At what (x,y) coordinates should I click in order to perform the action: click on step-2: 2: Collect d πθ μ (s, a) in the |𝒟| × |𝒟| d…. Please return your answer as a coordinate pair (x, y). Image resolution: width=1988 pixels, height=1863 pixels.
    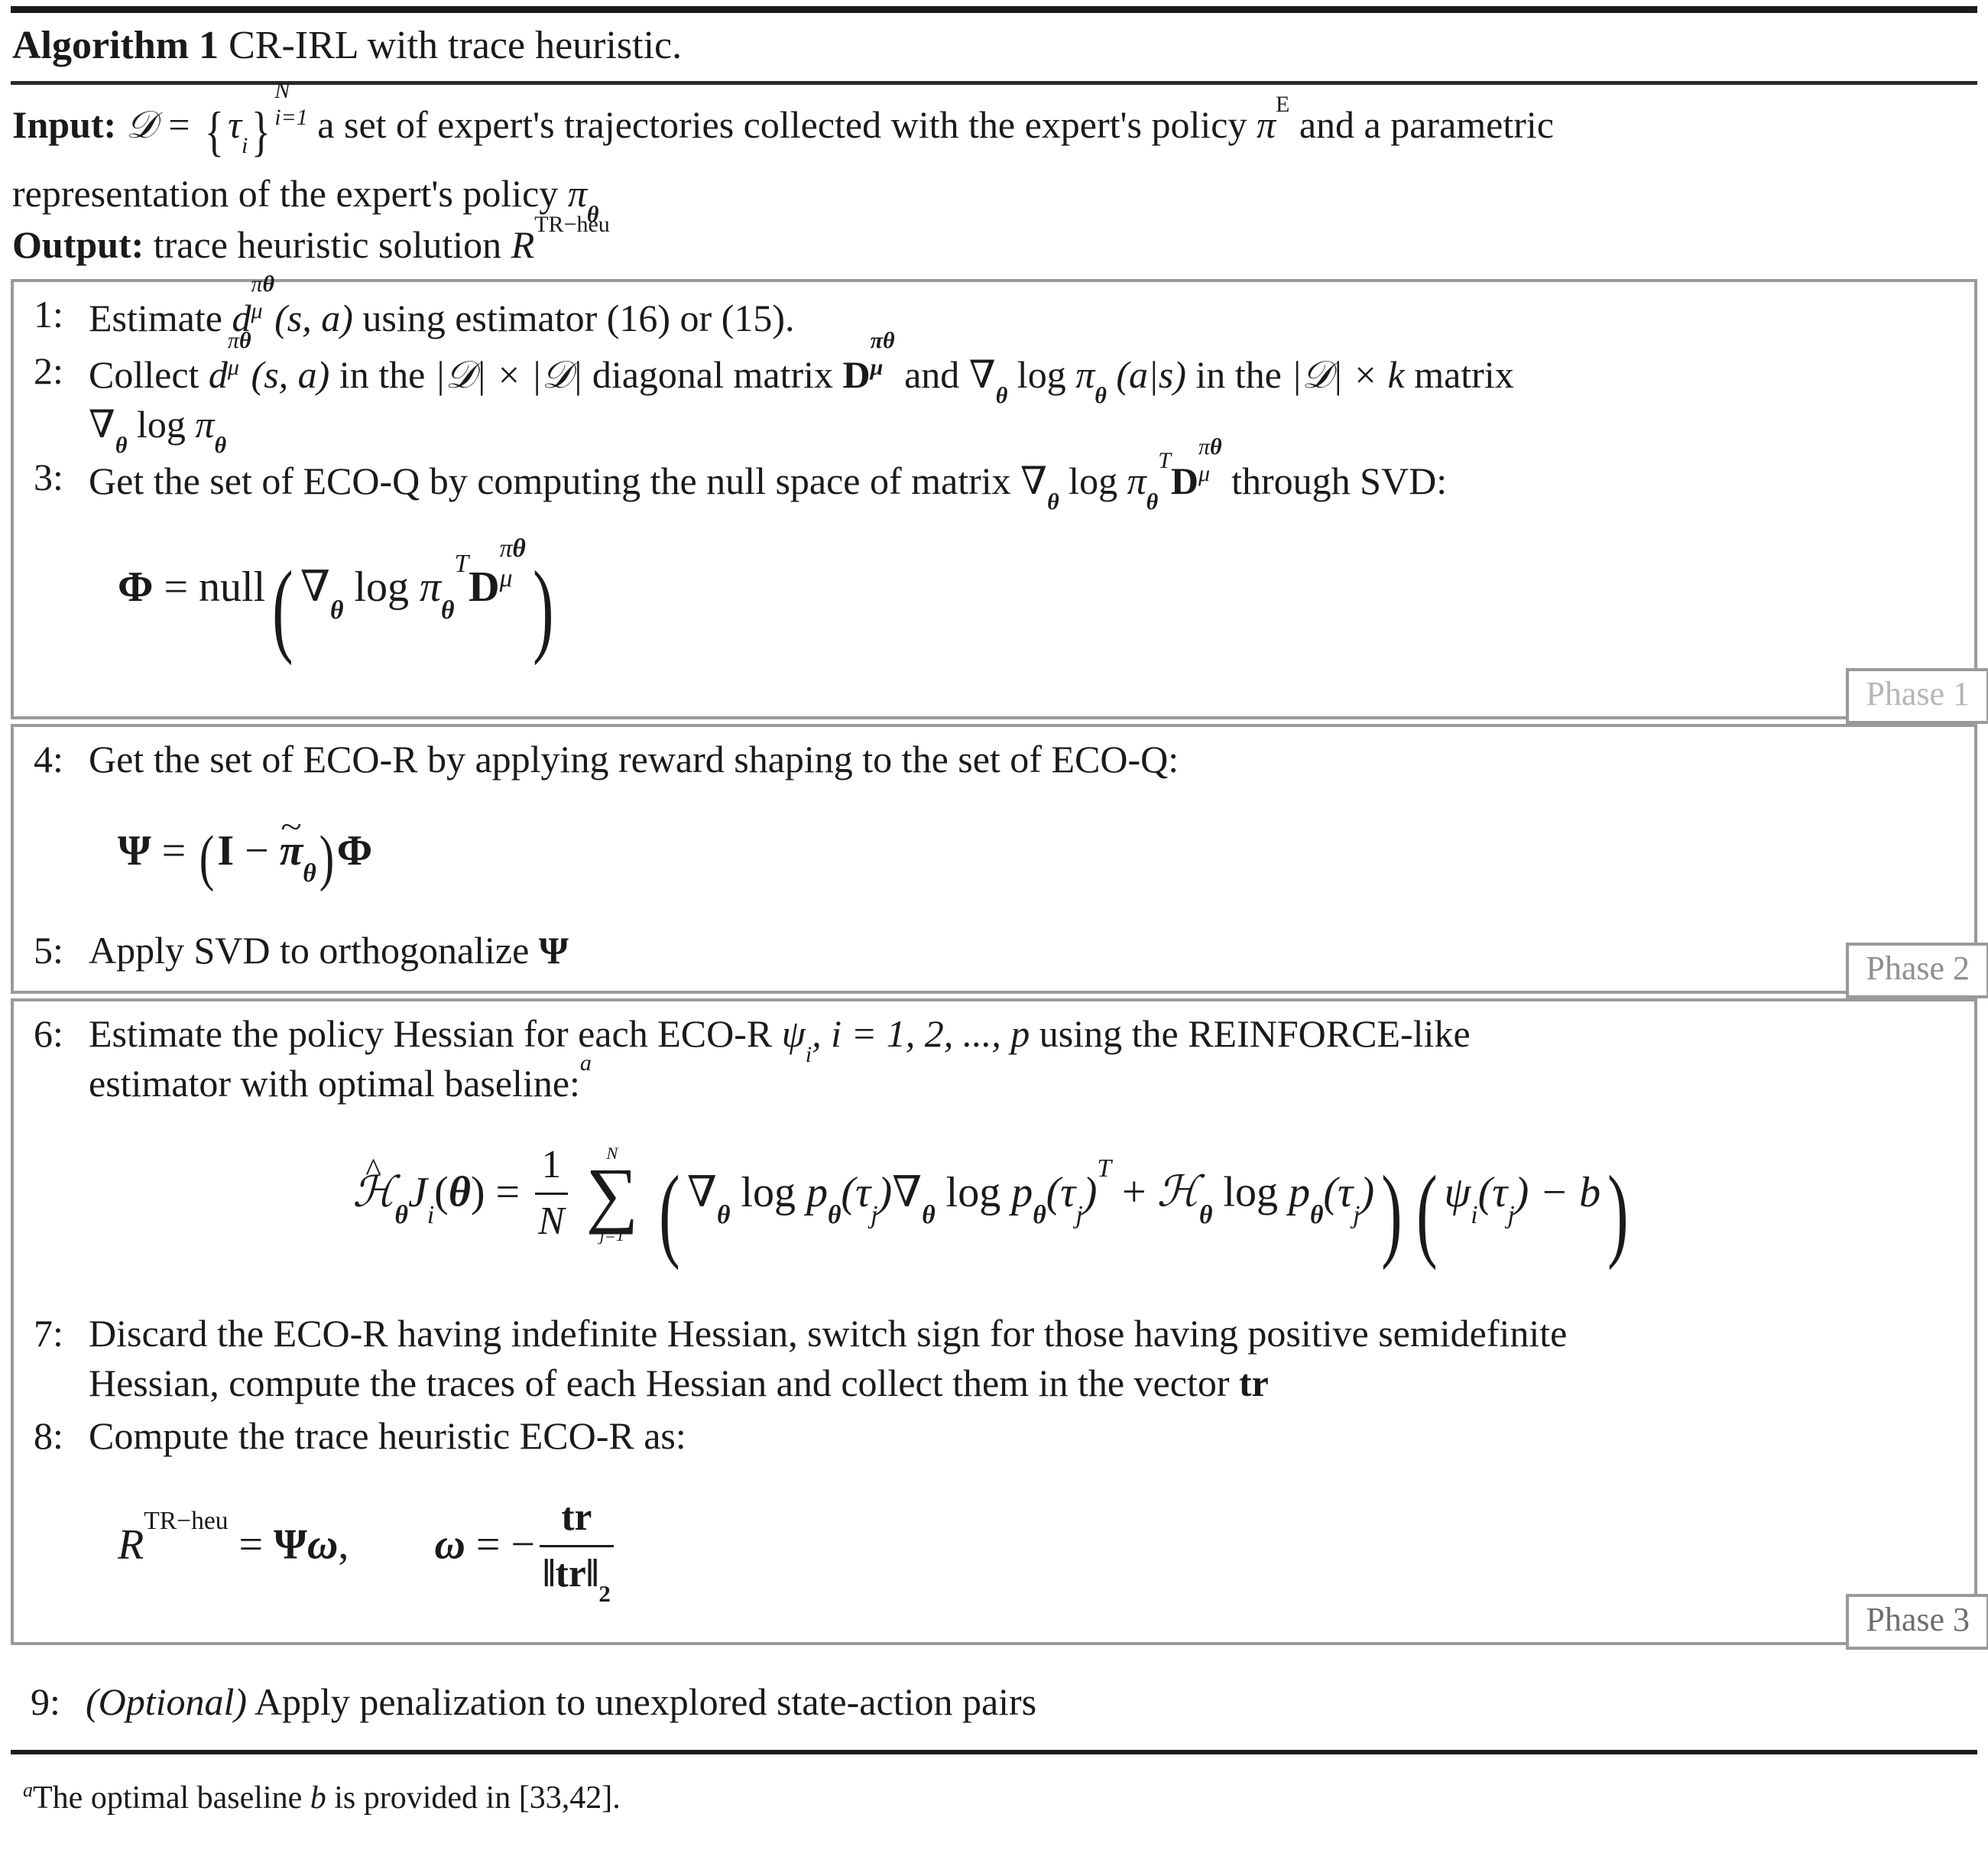
    Looking at the image, I should click on (994, 393).